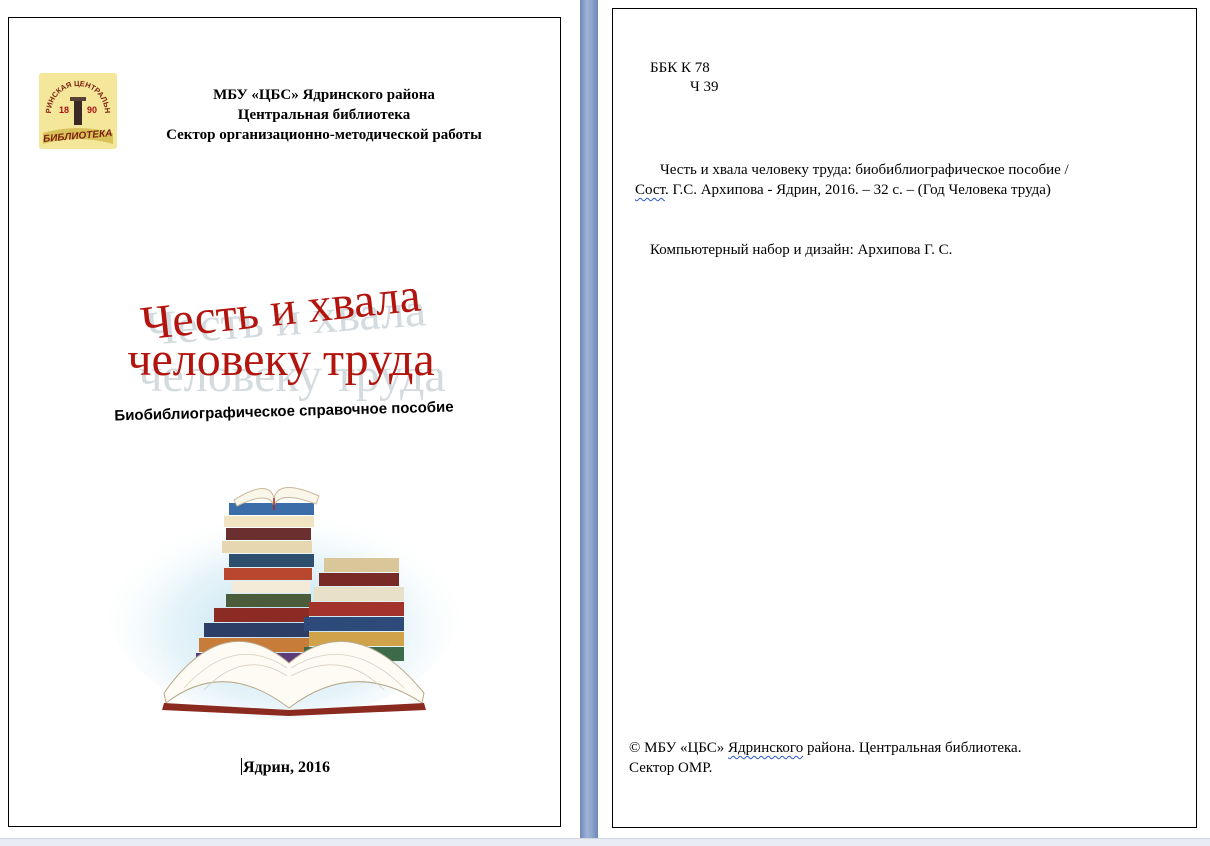 The width and height of the screenshot is (1210, 846). What do you see at coordinates (765, 748) in the screenshot?
I see `spellcheck-word: Ядринского` at bounding box center [765, 748].